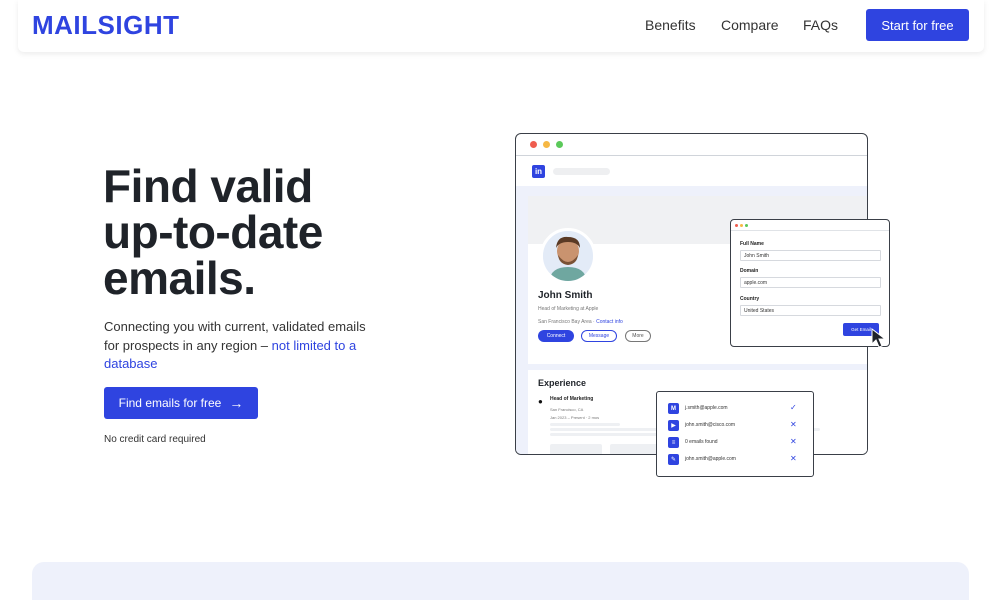  Describe the element at coordinates (540, 401) in the screenshot. I see `apple-icon: ●` at that location.